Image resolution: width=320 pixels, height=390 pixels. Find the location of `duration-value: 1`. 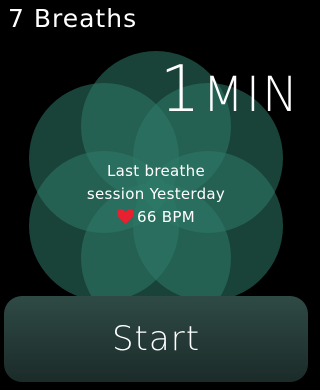

duration-value: 1 is located at coordinates (181, 90).